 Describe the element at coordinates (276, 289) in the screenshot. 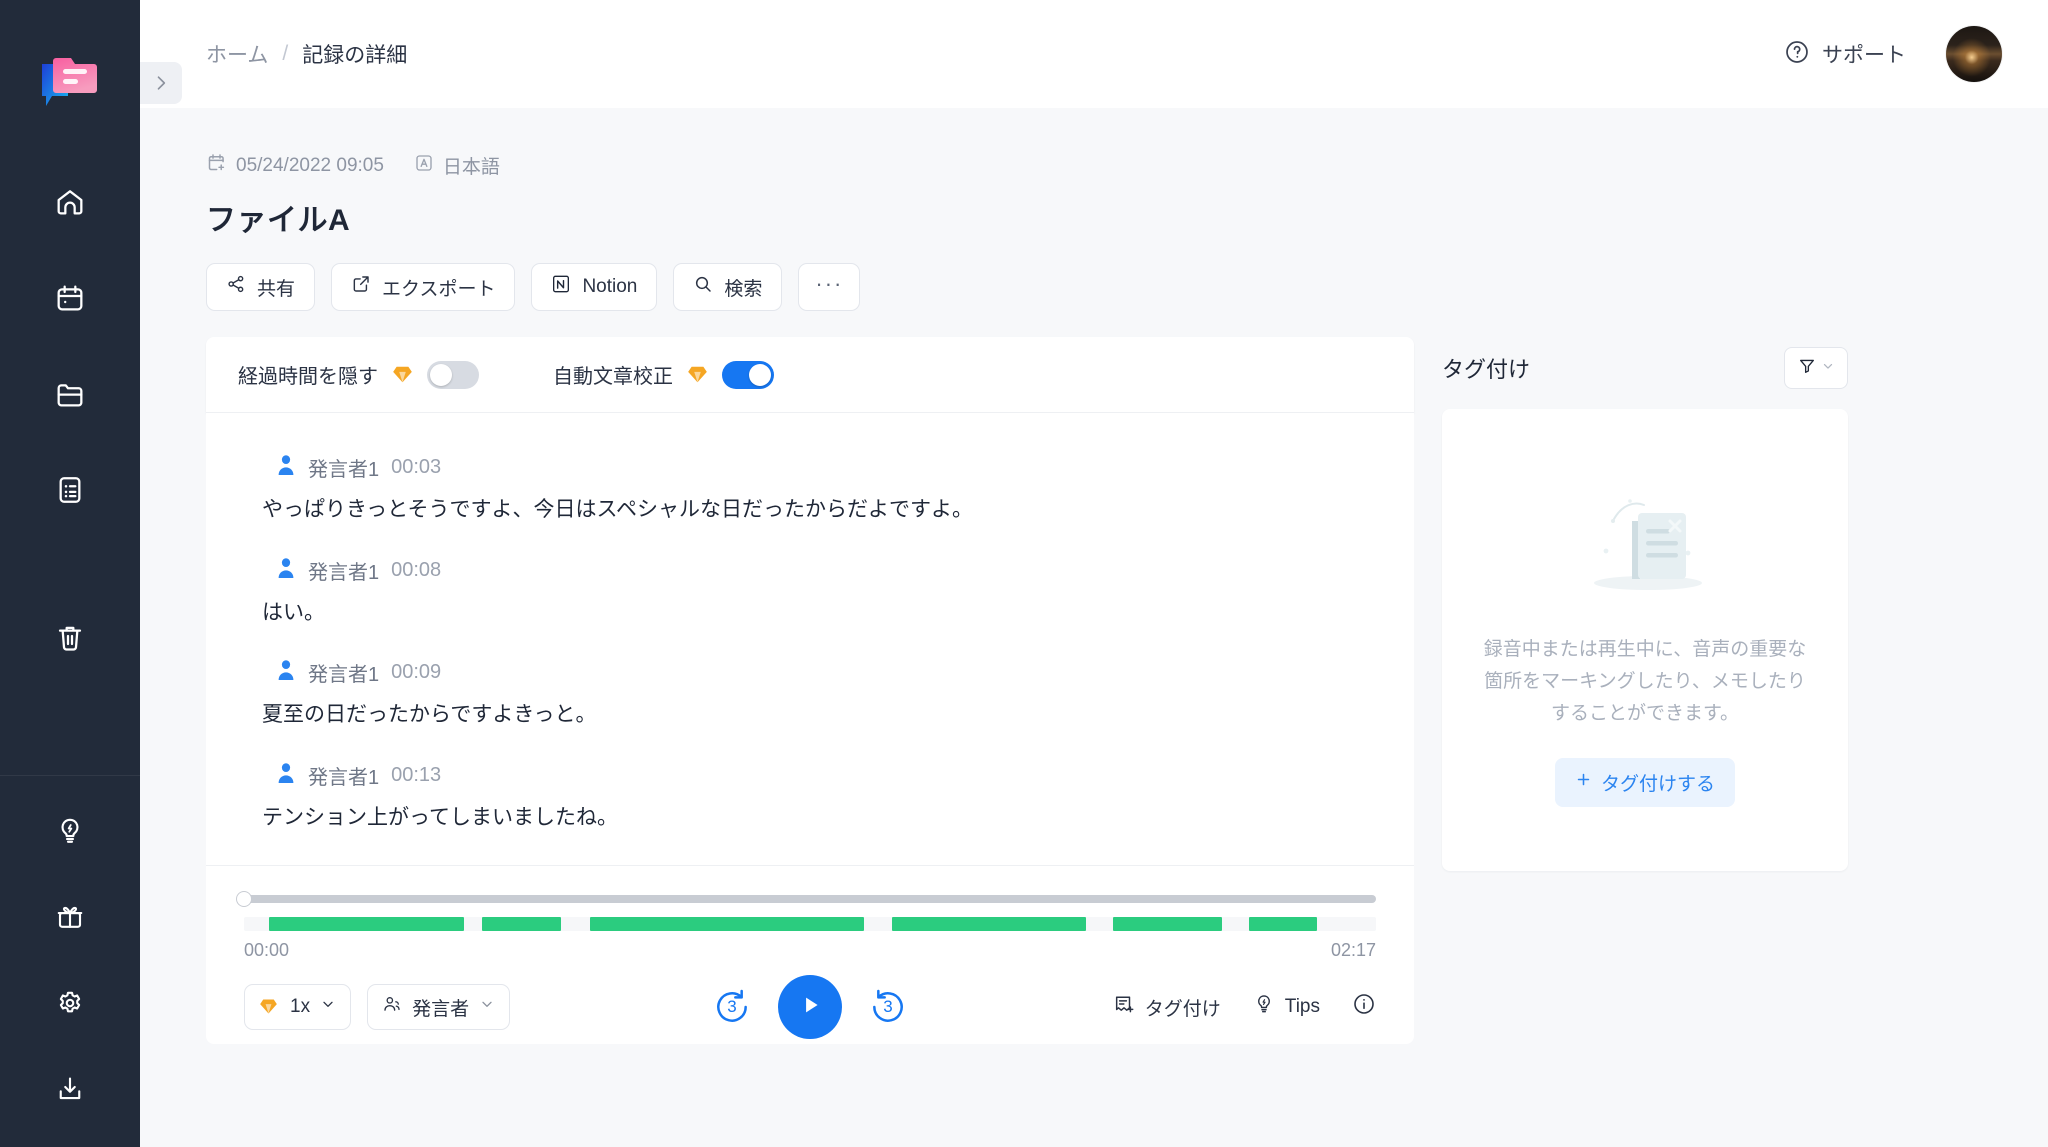

I see `share-button-label: 共有` at that location.